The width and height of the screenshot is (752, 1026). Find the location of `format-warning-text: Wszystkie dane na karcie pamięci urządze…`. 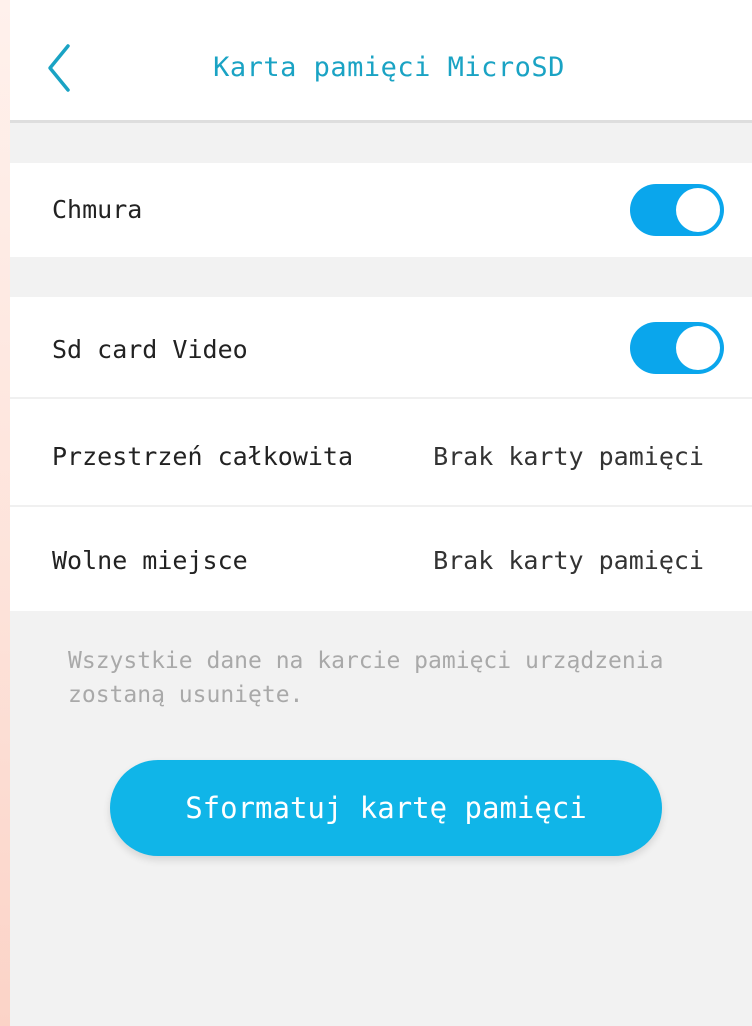

format-warning-text: Wszystkie dane na karcie pamięci urządze… is located at coordinates (366, 678).